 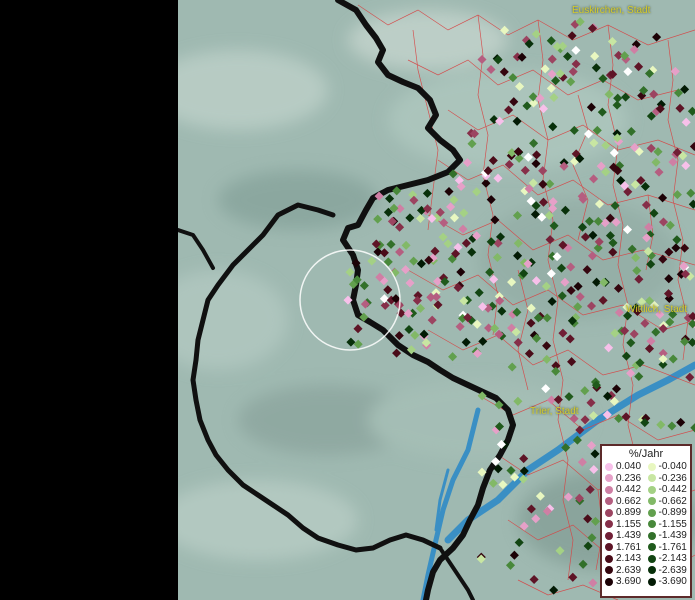 I want to click on legend-row: 0.442 -0.442, so click(x=646, y=490).